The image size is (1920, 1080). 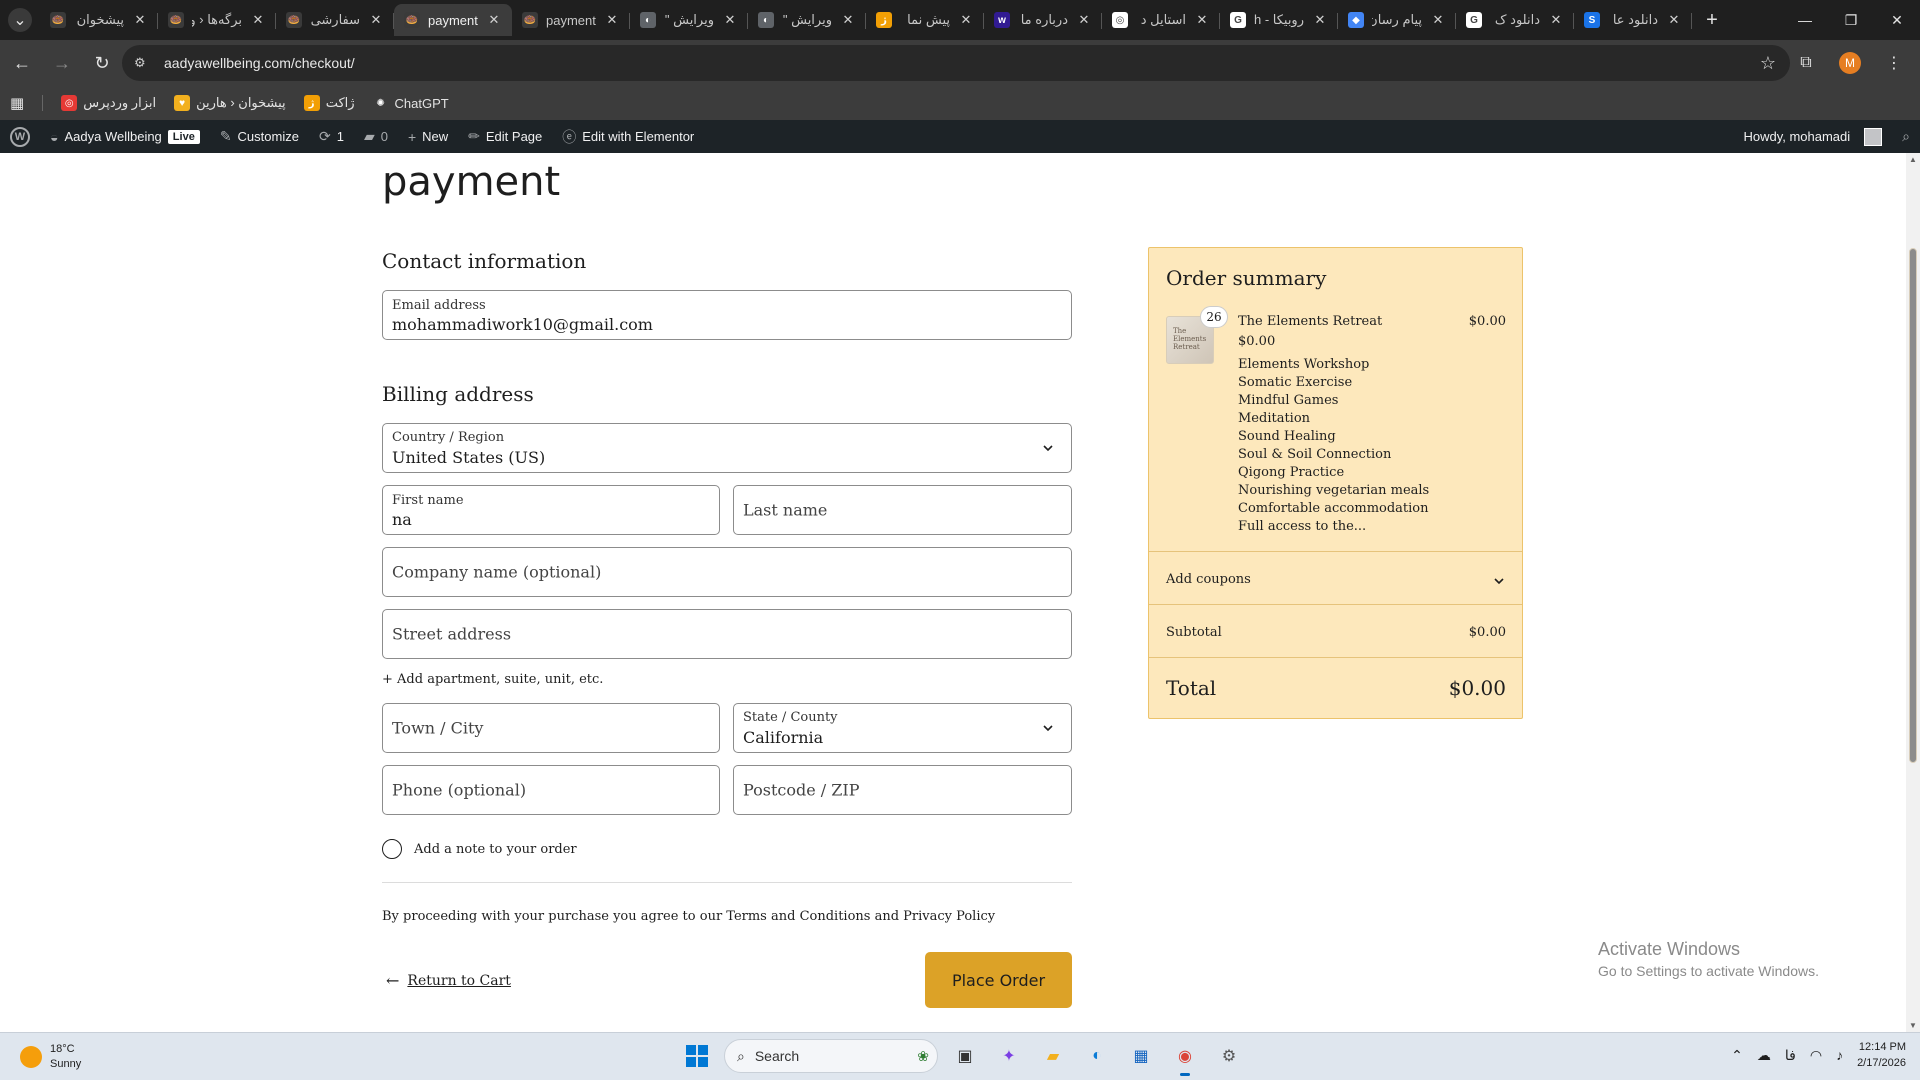 I want to click on site-info-icon: ⚙, so click(x=144, y=63).